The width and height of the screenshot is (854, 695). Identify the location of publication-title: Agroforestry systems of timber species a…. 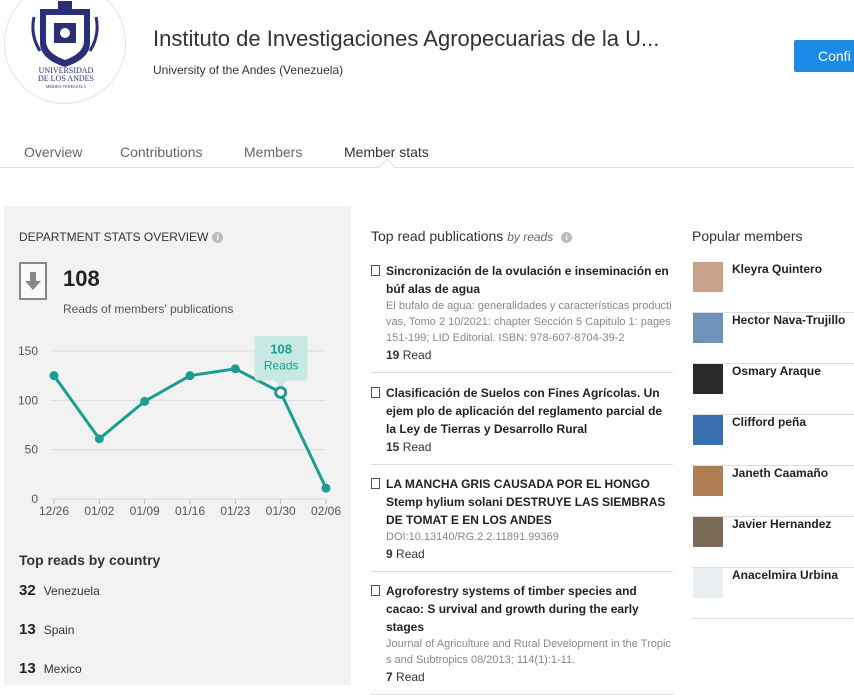
(512, 609).